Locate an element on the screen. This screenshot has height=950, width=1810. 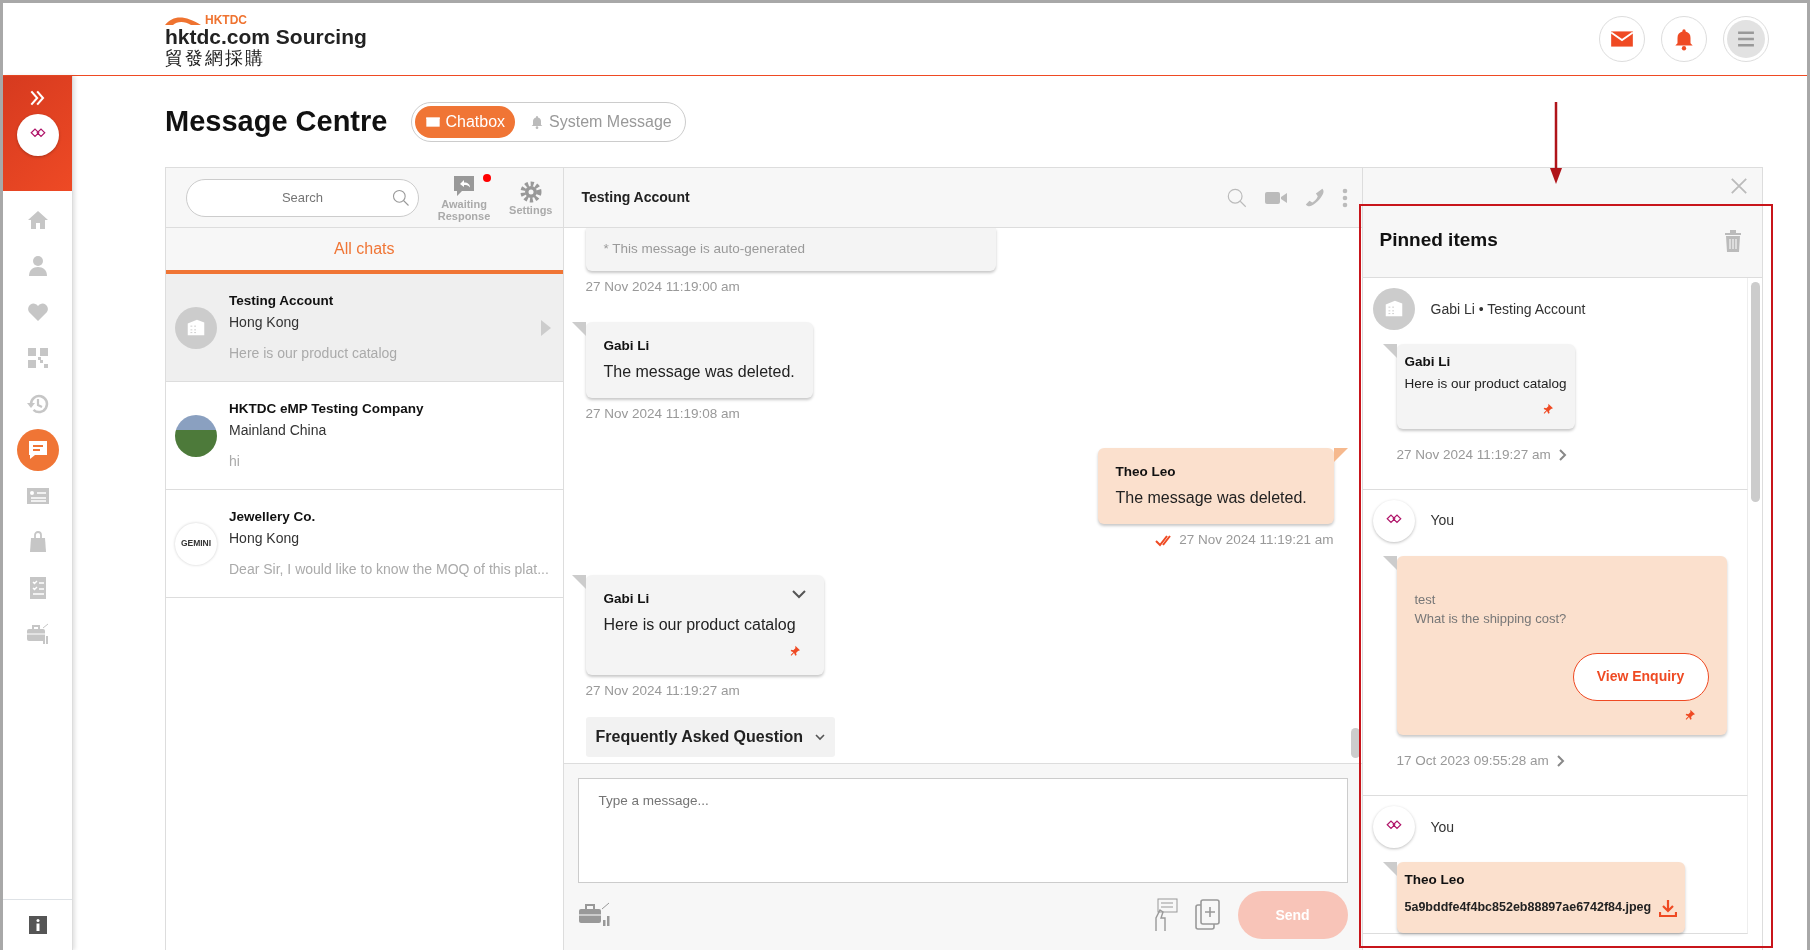
brand-name-chinese: 貿發網採購 is located at coordinates (215, 58).